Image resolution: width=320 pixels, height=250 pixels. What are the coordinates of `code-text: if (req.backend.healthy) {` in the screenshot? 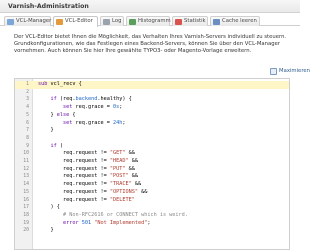 It's located at (91, 99).